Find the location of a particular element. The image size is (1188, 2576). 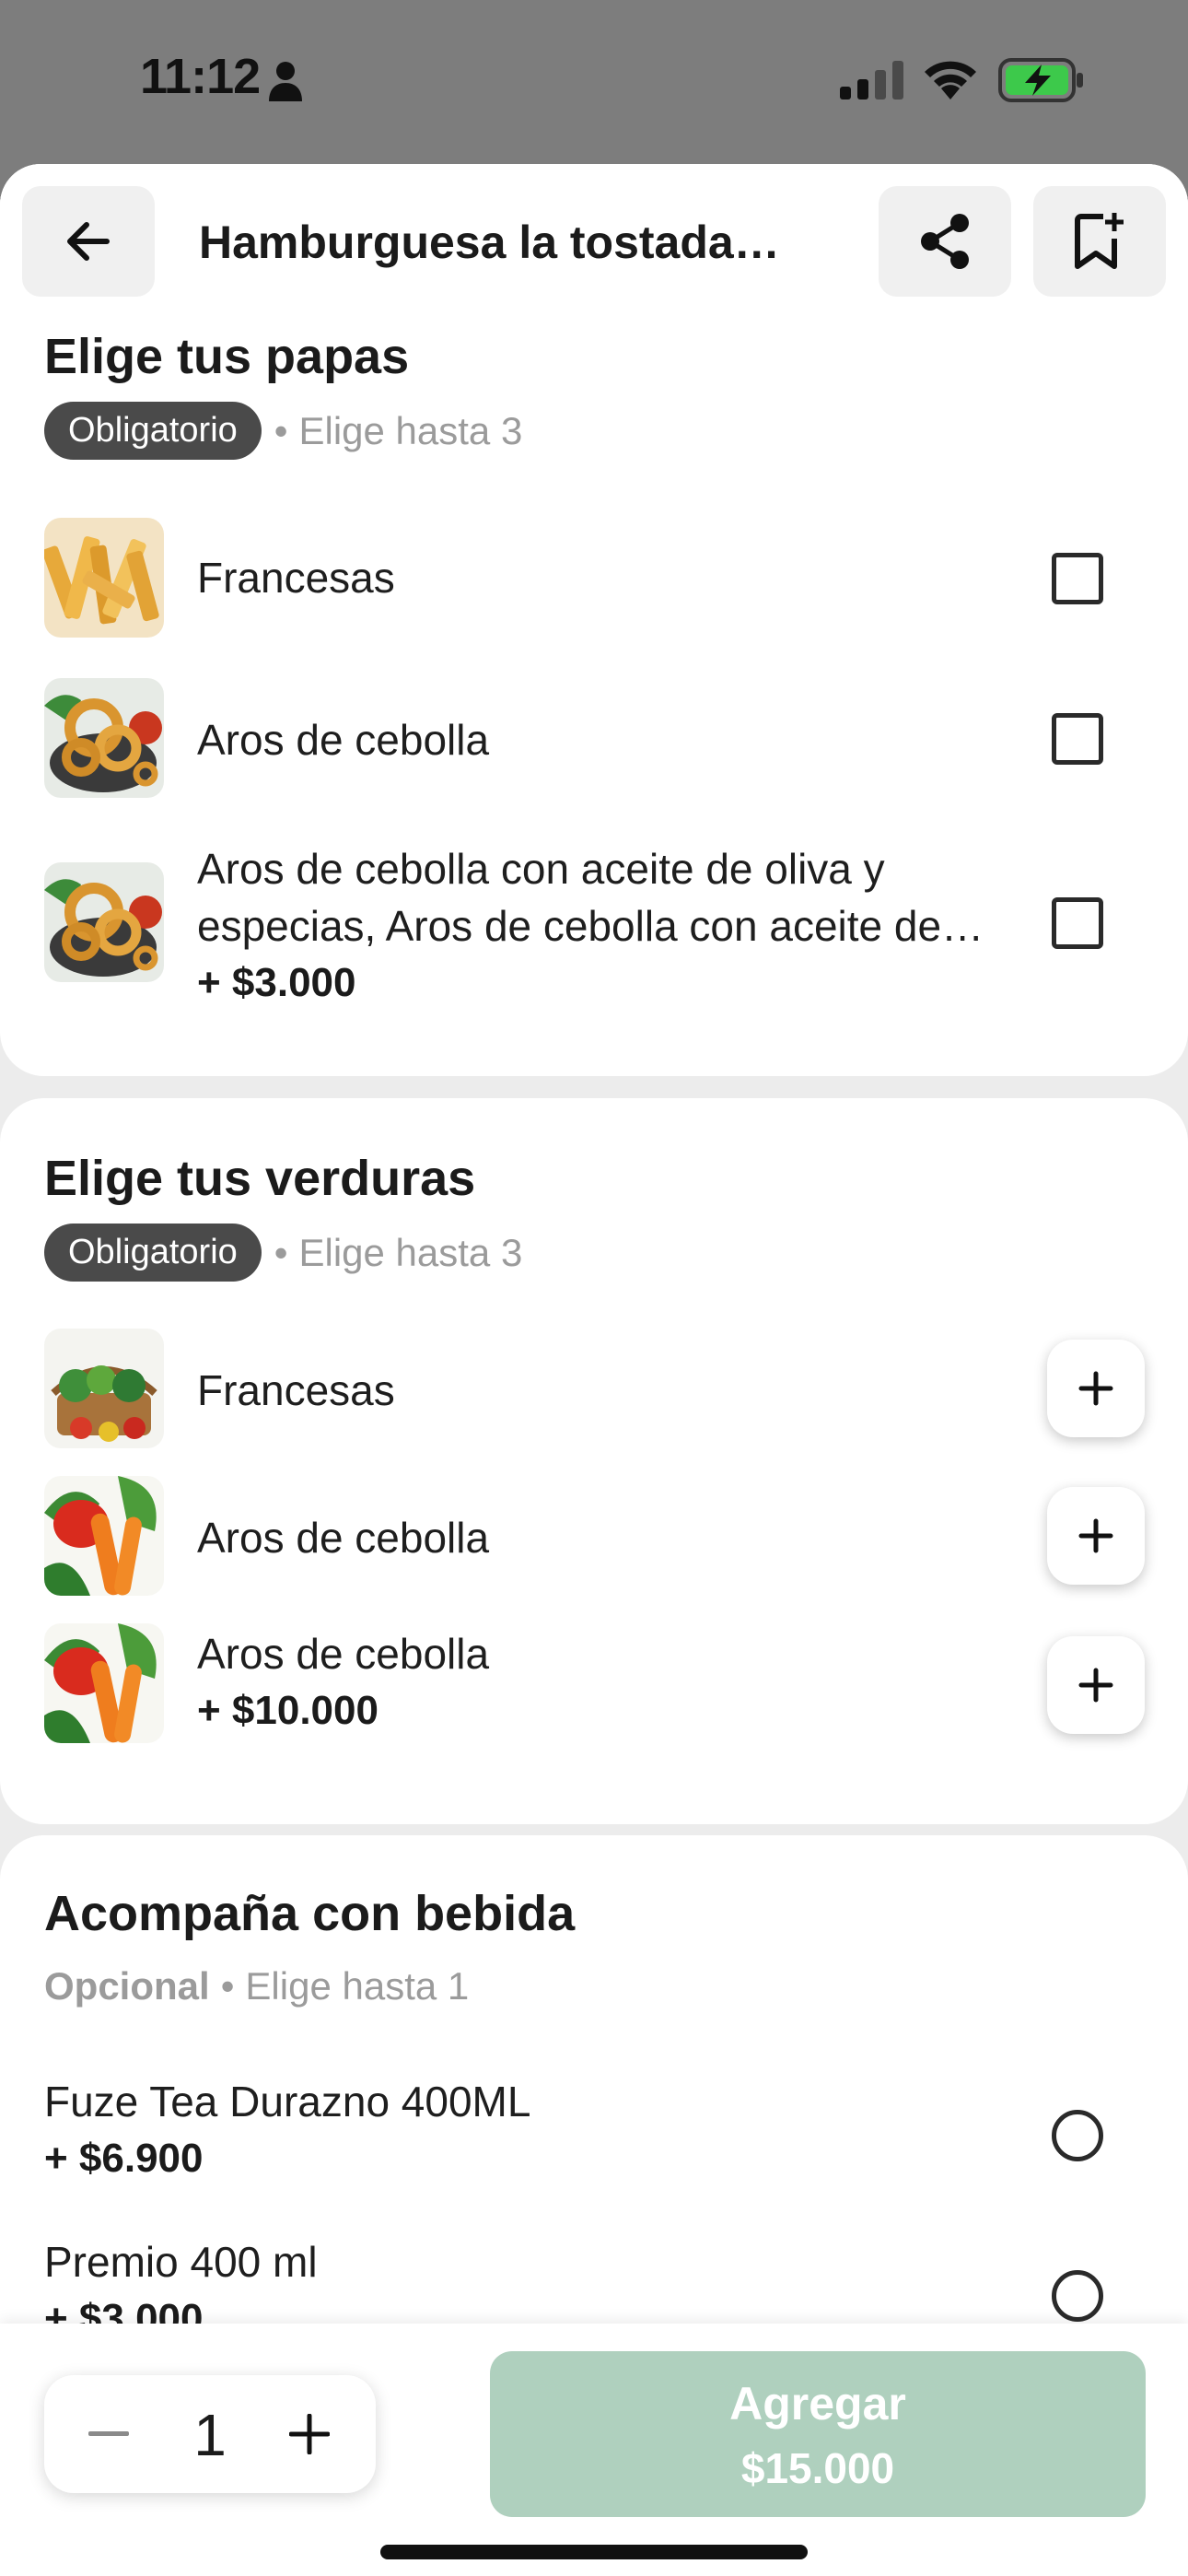

increase-button is located at coordinates (309, 2434).